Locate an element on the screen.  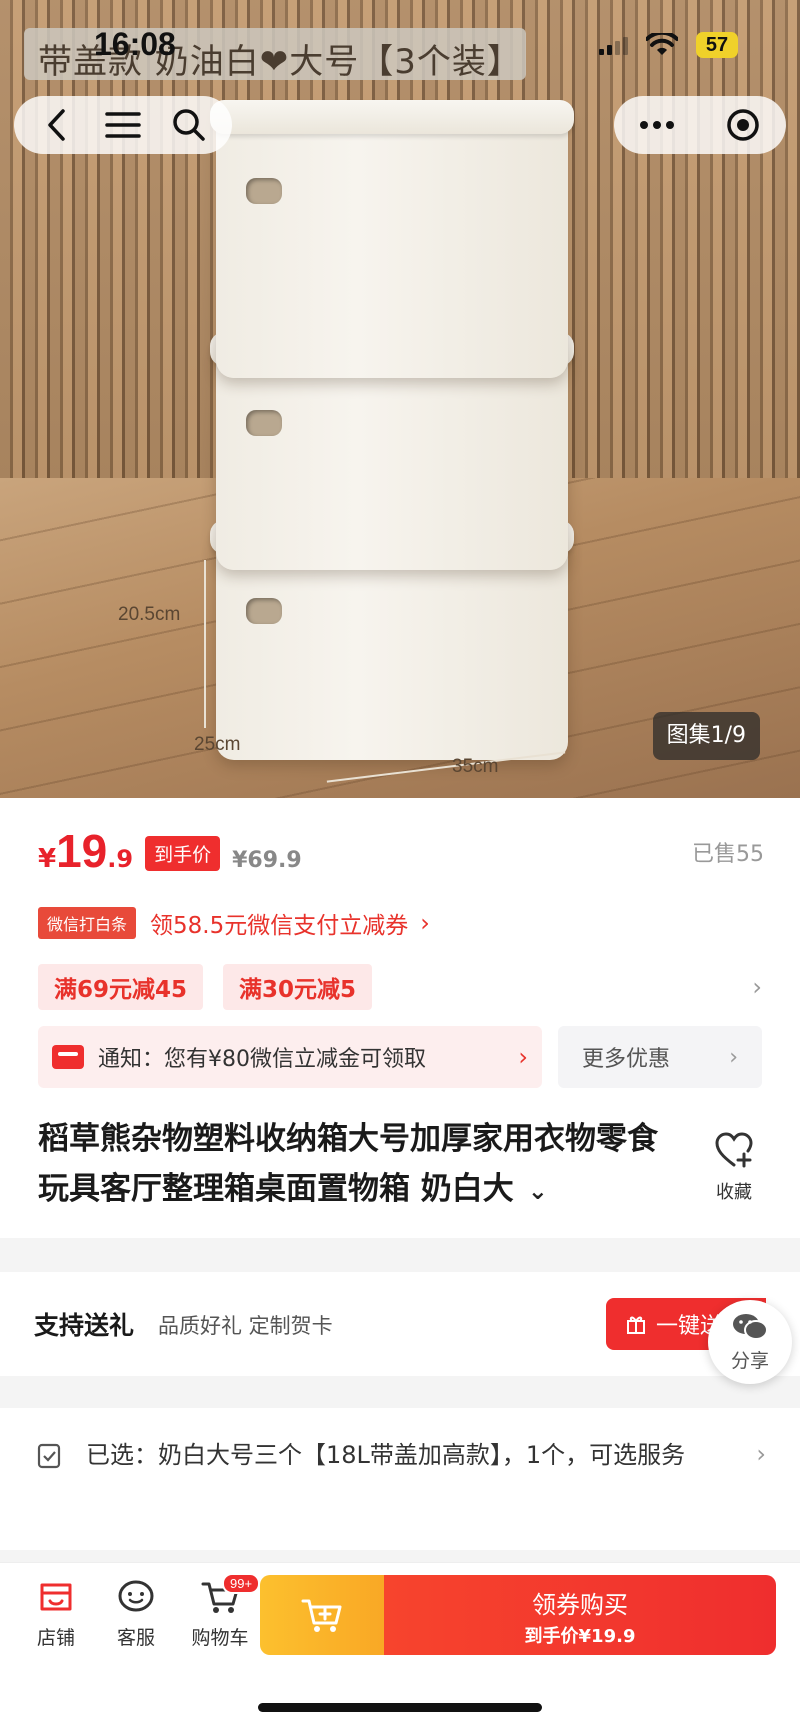
favorite-label: 收藏 is located at coordinates (734, 1192).